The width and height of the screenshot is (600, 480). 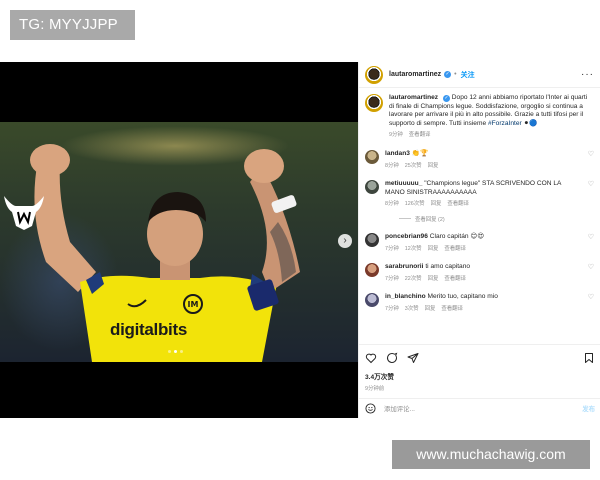 What do you see at coordinates (505, 123) in the screenshot?
I see `caption-hashtag: #ForzaInter` at bounding box center [505, 123].